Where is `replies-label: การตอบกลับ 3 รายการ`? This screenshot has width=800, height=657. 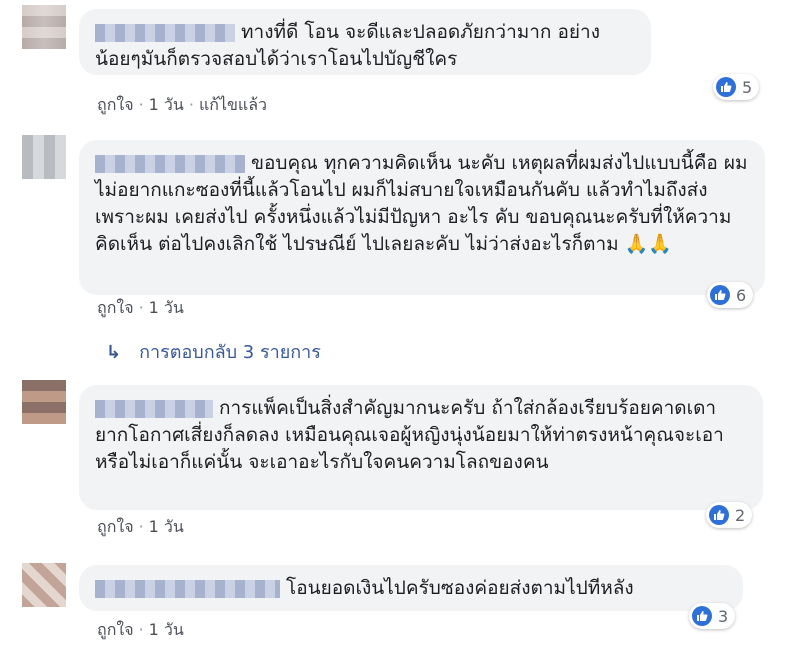 replies-label: การตอบกลับ 3 รายการ is located at coordinates (230, 352).